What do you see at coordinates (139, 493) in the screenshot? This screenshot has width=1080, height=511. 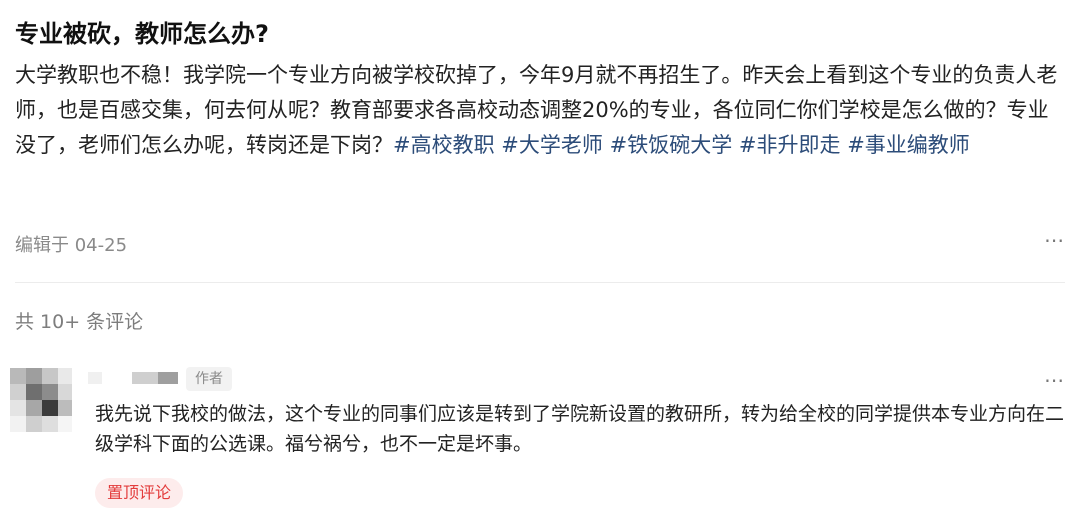 I see `pinned-comment-badge: 置顶评论` at bounding box center [139, 493].